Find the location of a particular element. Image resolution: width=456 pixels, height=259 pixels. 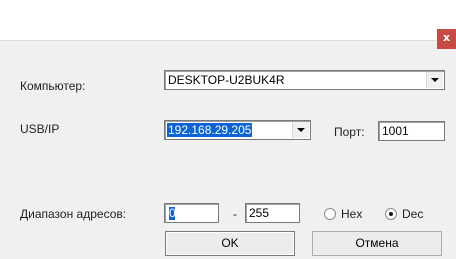

usbip-dropdown-button is located at coordinates (300, 130).